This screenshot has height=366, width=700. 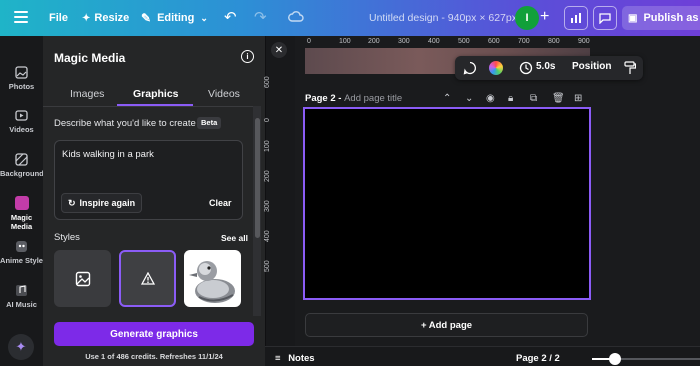 I want to click on style-card-none, so click(x=82, y=278).